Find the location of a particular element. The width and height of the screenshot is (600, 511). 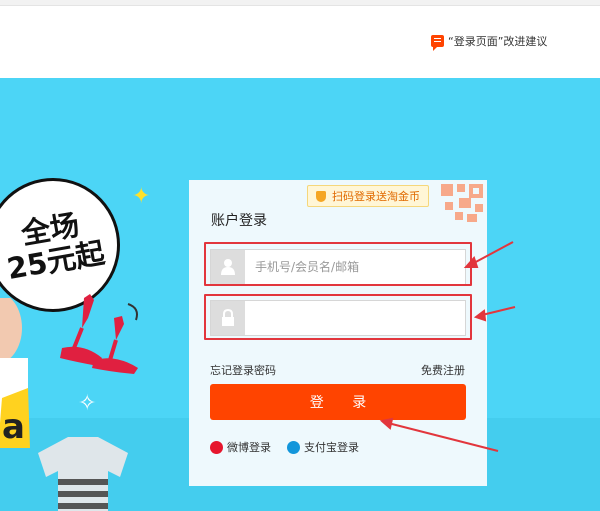

qr-tag-label: 扫码登录送淘金币 is located at coordinates (376, 196).